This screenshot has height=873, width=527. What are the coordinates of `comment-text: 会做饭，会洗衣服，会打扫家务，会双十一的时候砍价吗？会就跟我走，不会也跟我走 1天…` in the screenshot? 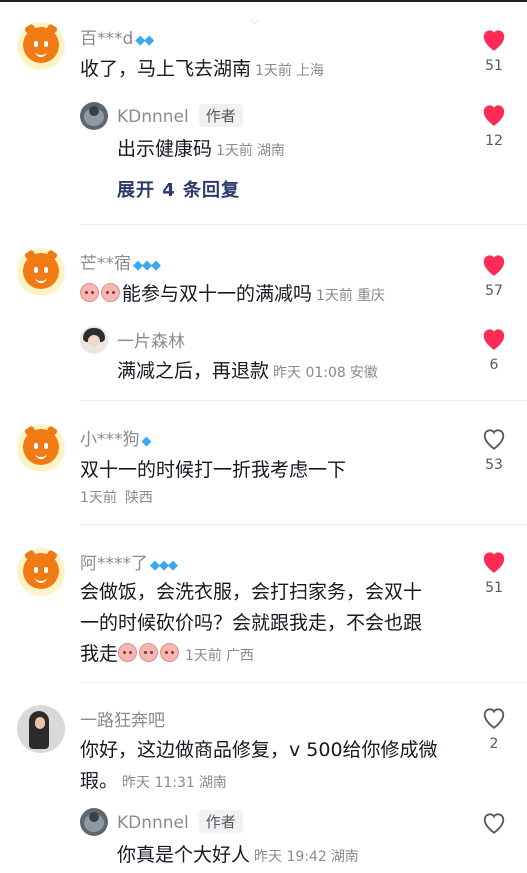 It's located at (260, 624).